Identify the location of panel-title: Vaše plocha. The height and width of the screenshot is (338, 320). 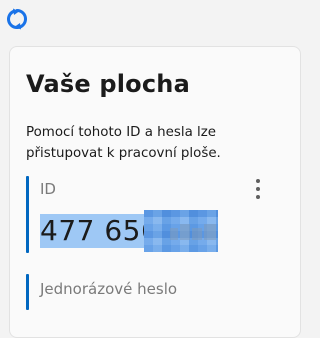
(108, 84).